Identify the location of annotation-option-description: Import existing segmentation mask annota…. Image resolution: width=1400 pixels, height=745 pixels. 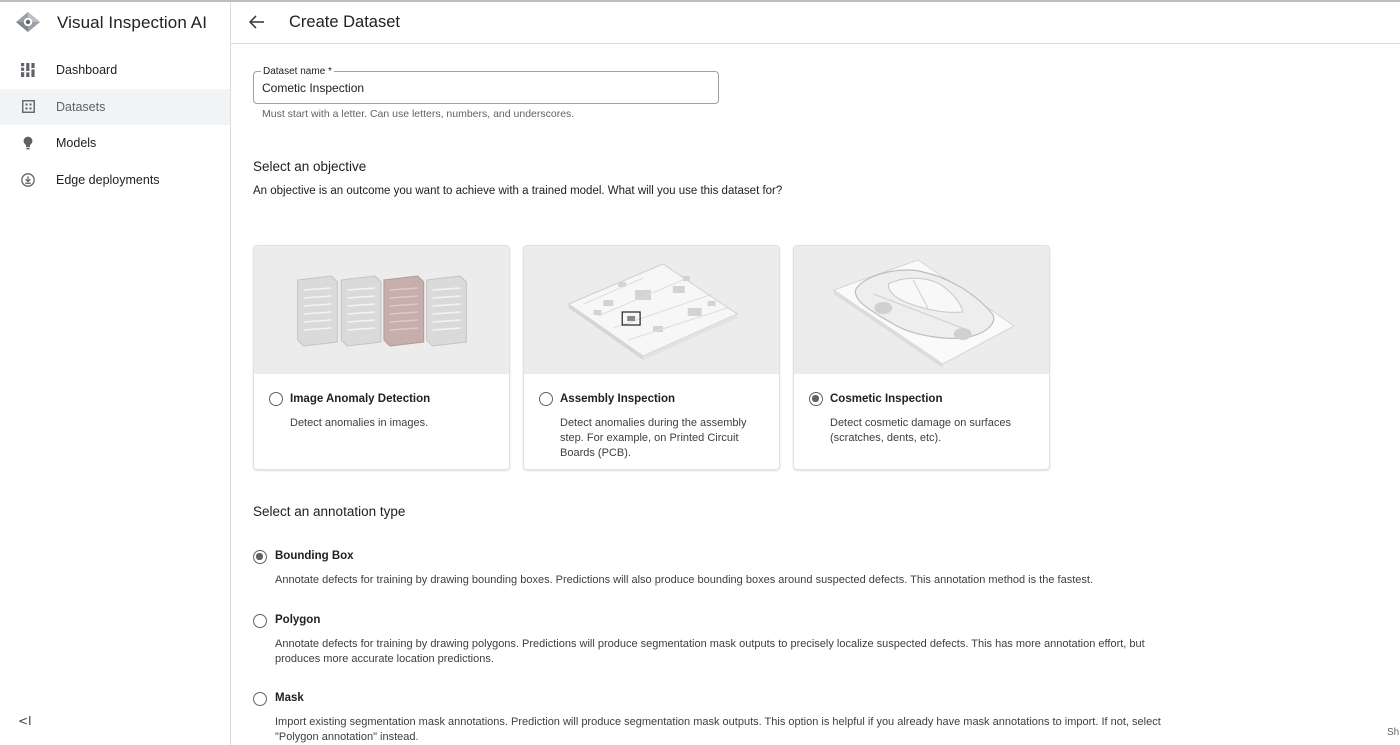
(718, 729).